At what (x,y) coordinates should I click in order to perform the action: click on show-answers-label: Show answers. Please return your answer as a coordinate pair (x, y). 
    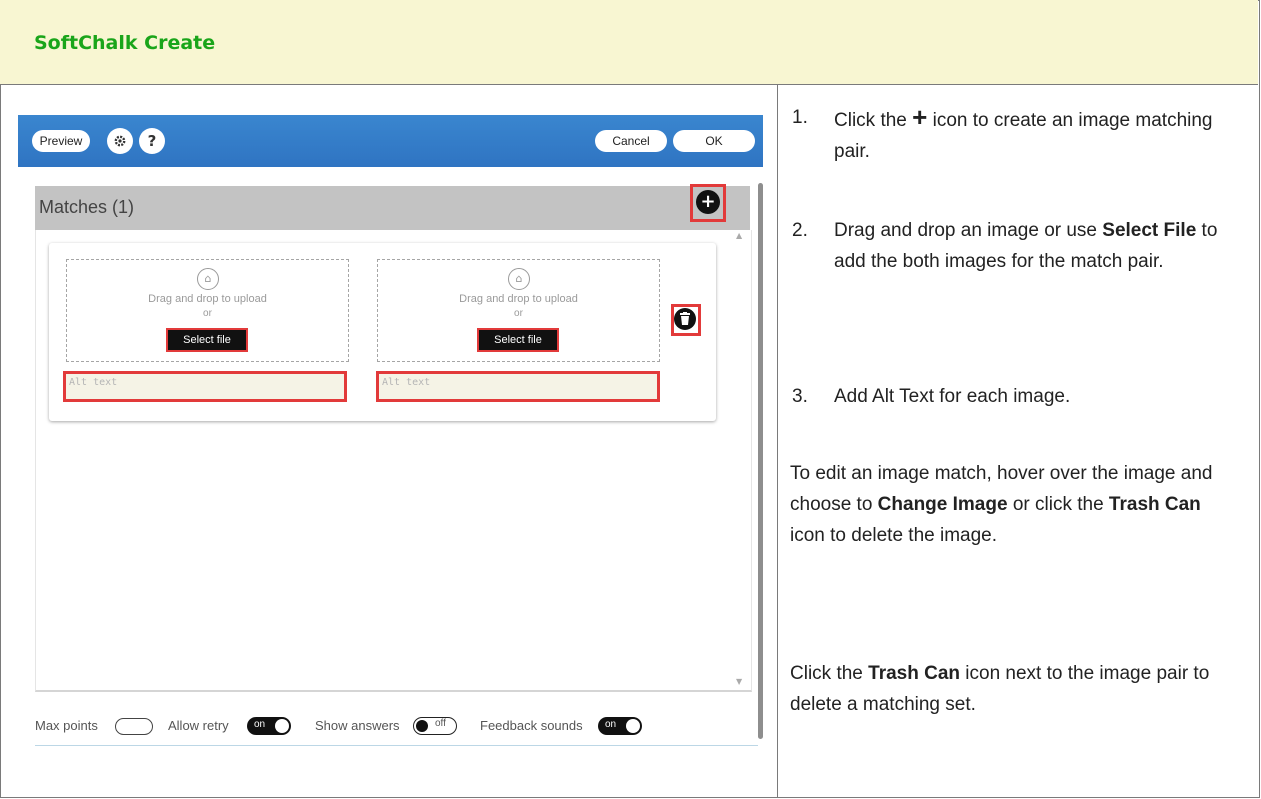
    Looking at the image, I should click on (357, 725).